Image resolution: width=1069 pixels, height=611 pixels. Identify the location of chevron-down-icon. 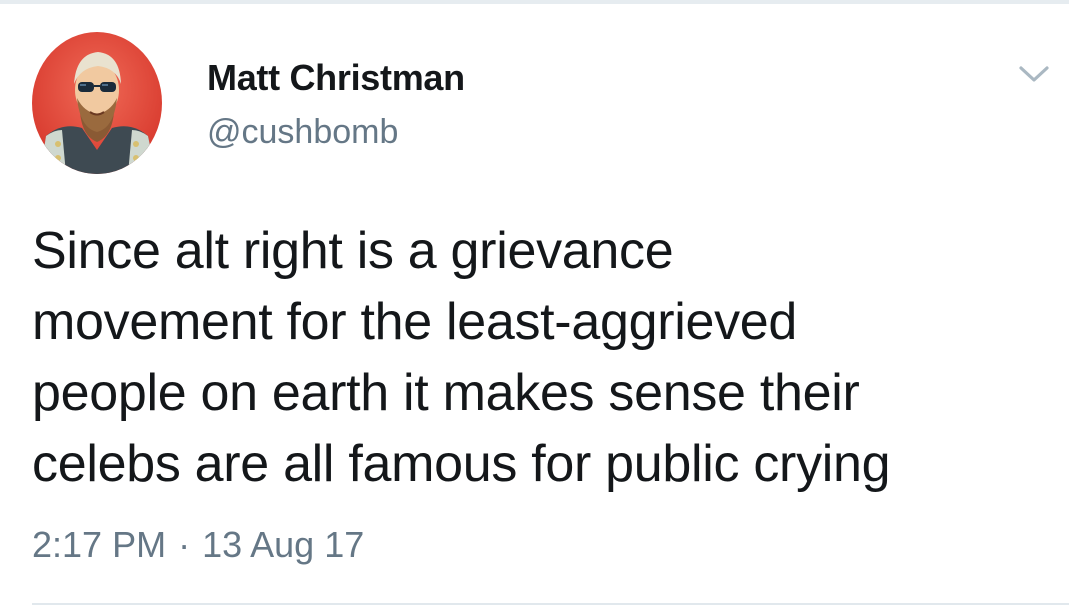
(1034, 74).